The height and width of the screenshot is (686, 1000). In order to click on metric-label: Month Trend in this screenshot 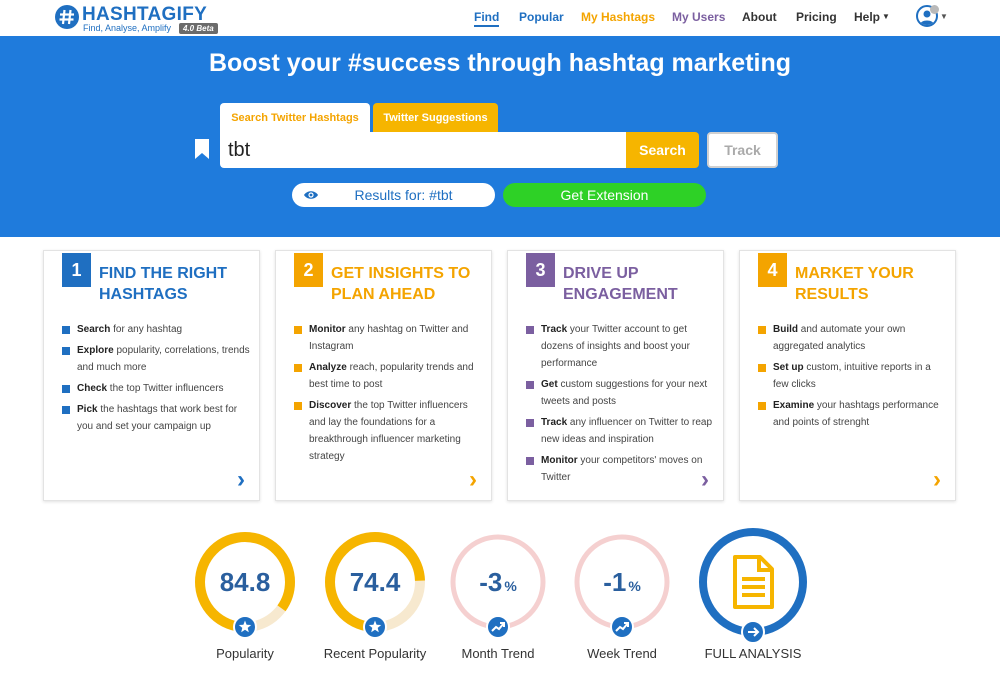, I will do `click(498, 653)`.